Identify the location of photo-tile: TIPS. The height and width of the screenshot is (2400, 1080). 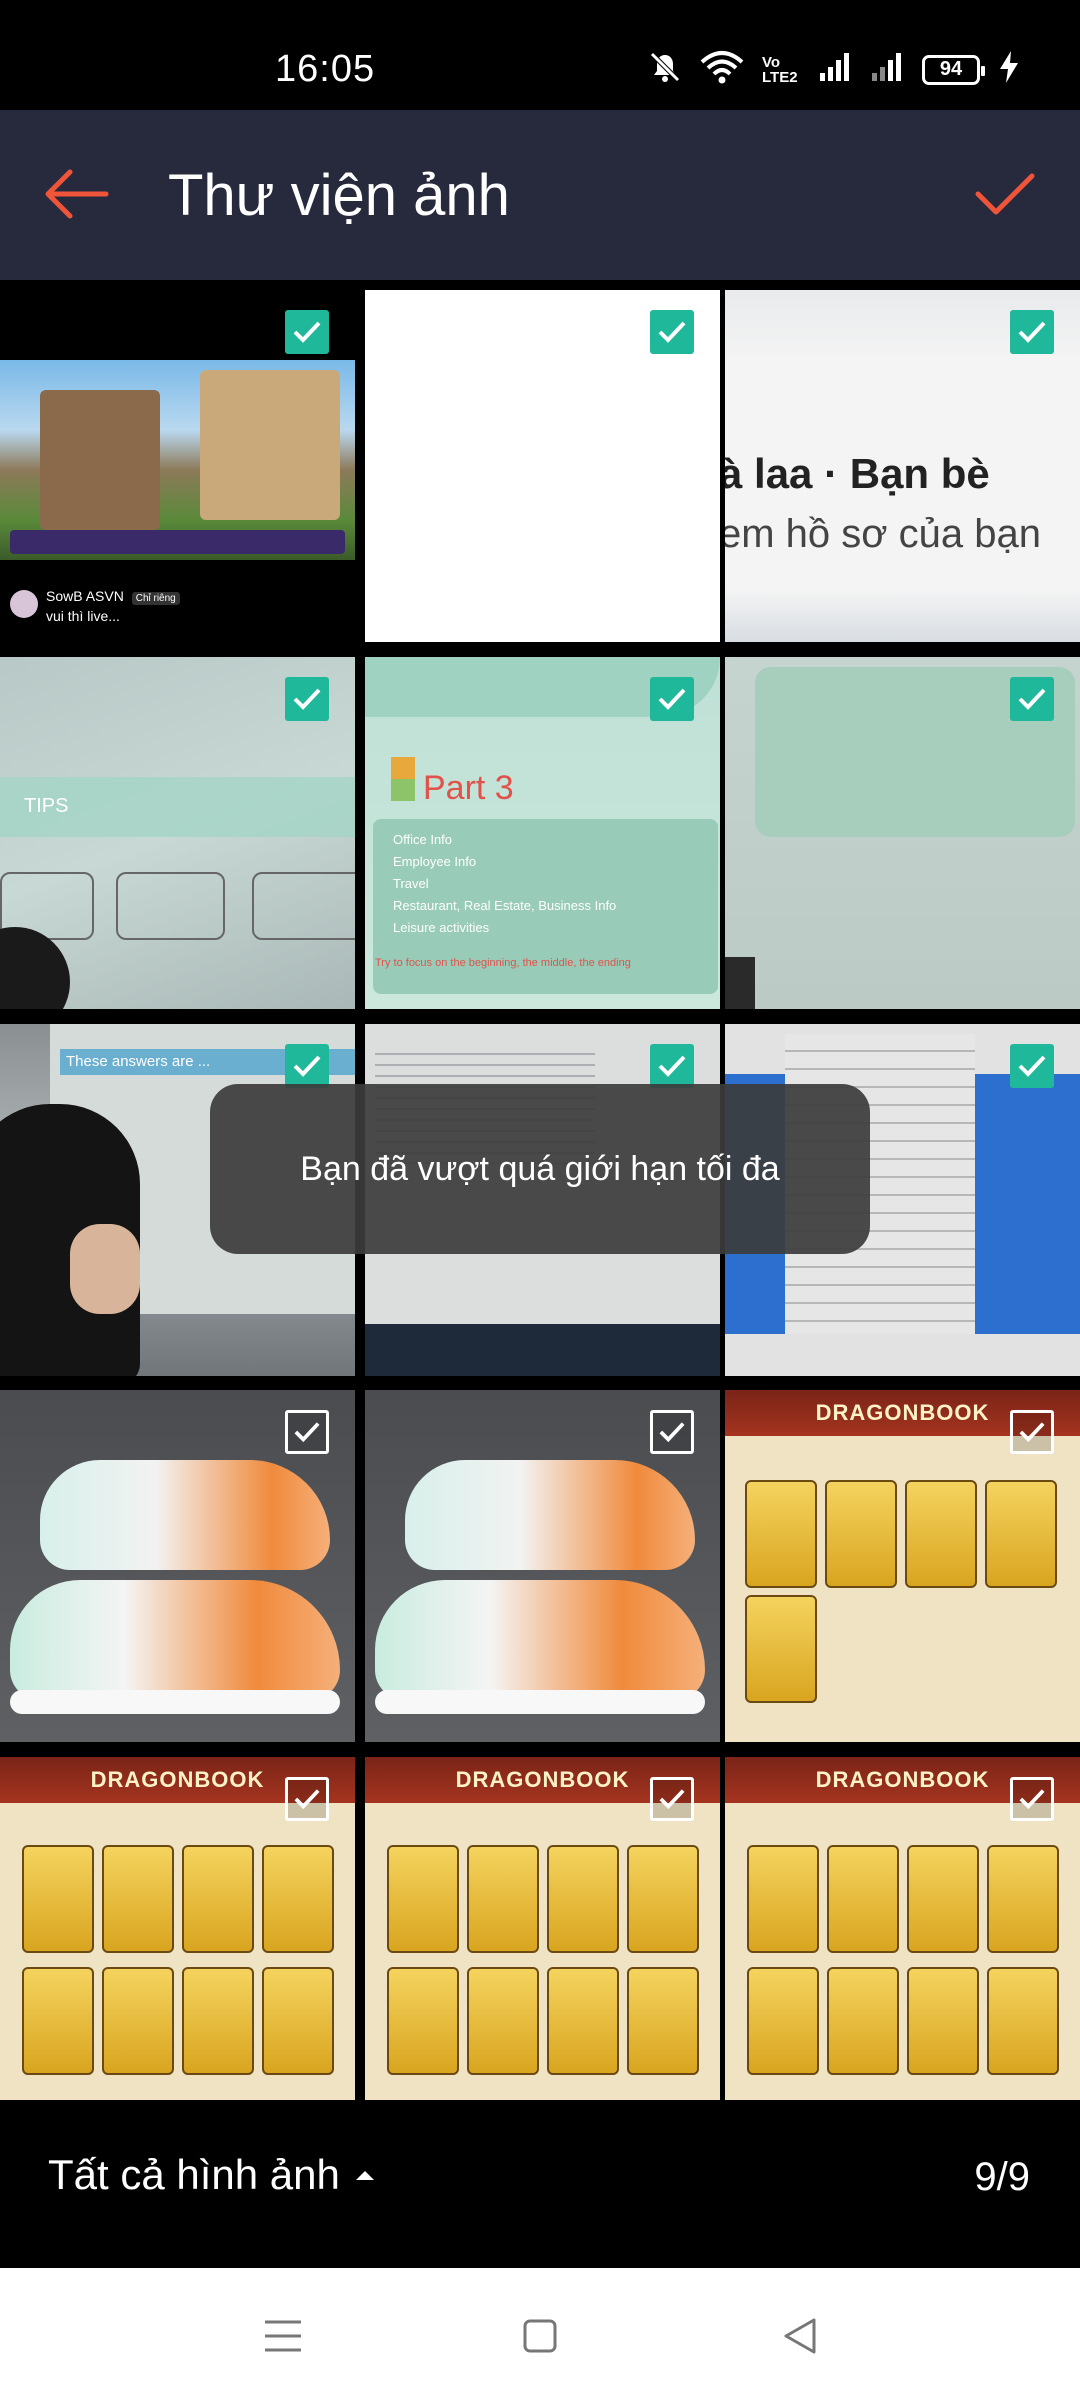
(177, 833).